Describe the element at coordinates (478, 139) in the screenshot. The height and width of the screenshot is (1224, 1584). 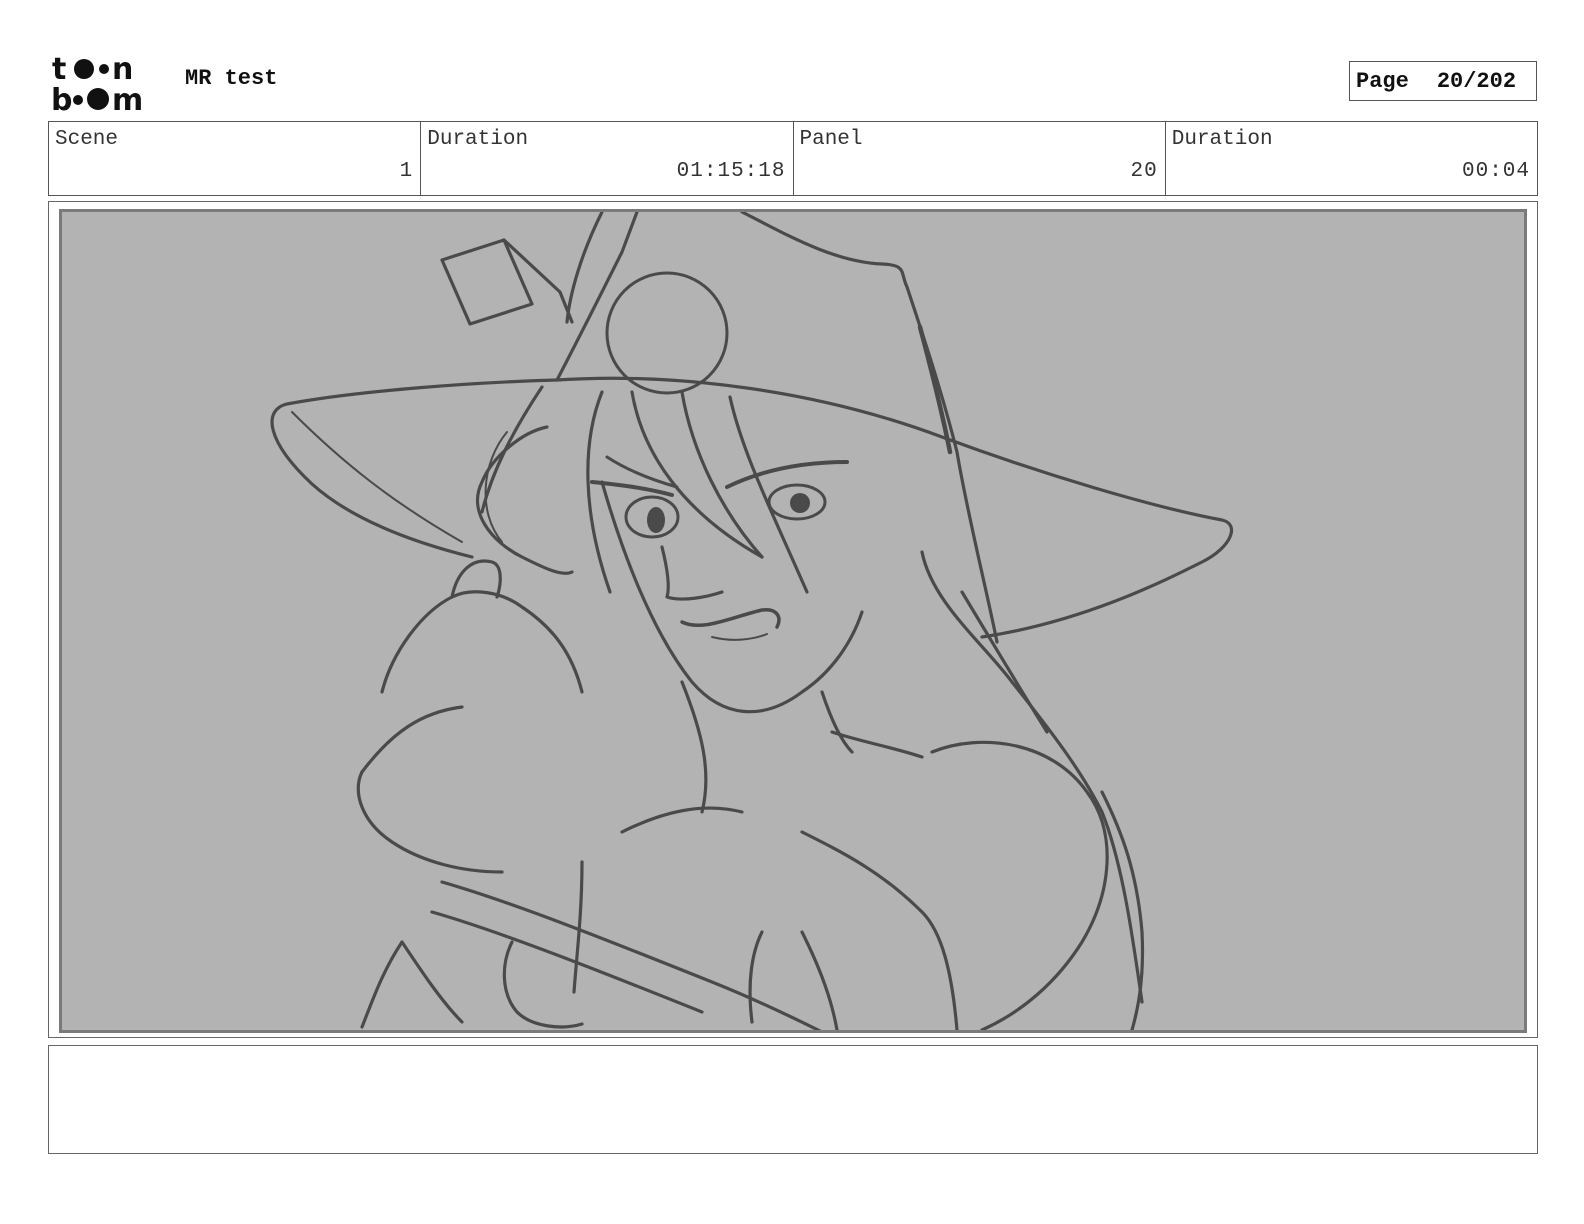
I see `scene-duration-label: Duration` at that location.